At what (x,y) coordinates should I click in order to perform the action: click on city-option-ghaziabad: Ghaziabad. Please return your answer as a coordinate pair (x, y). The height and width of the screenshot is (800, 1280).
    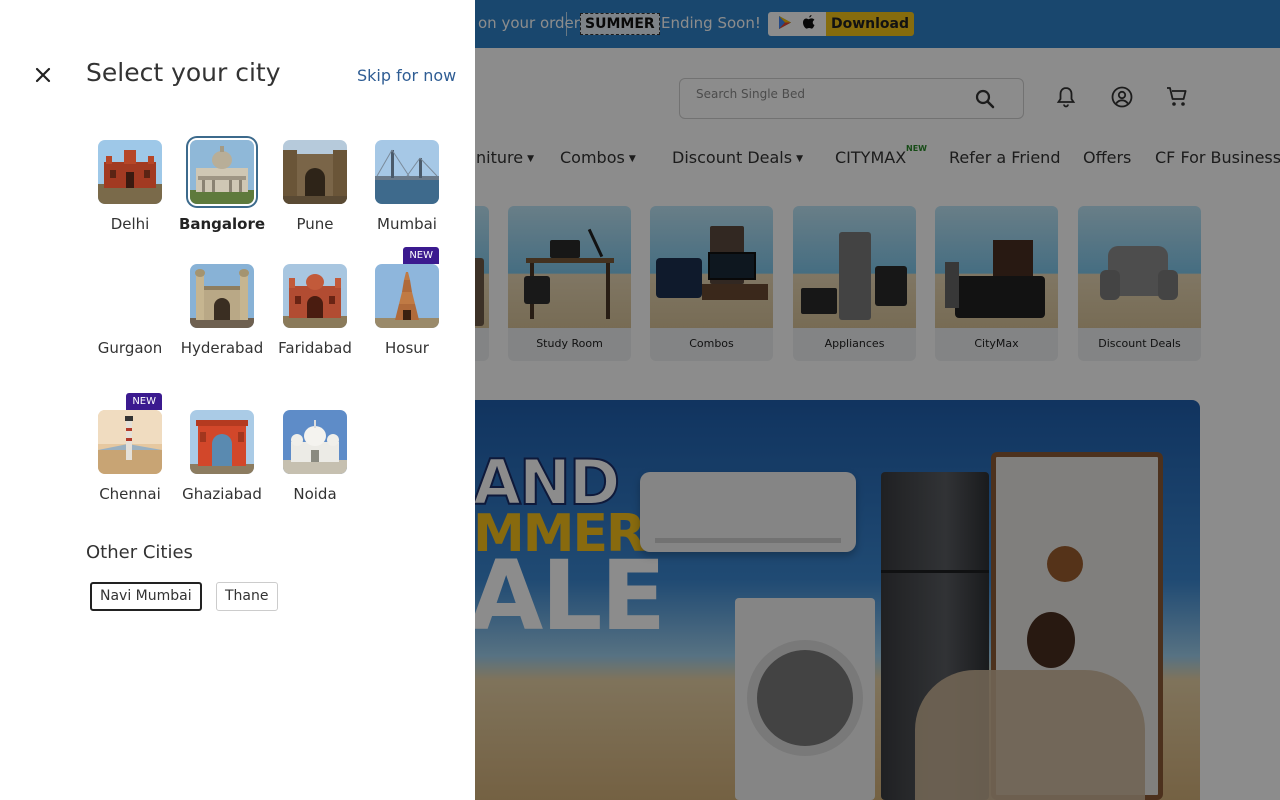
    Looking at the image, I should click on (222, 456).